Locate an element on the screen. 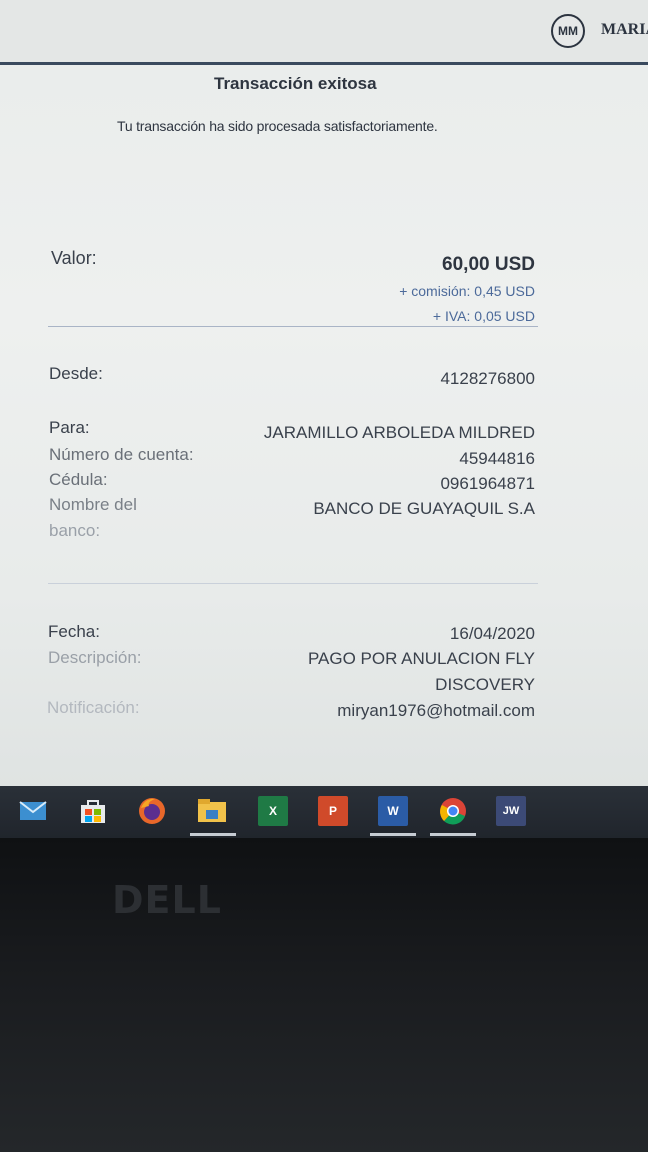 The image size is (648, 1152). powerpoint-icon: P is located at coordinates (333, 811).